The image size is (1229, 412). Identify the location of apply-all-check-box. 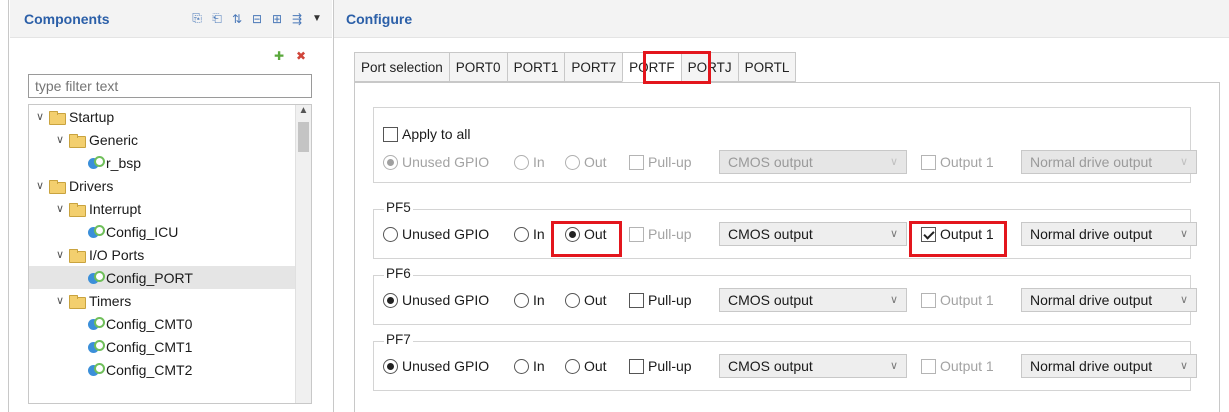
(390, 134).